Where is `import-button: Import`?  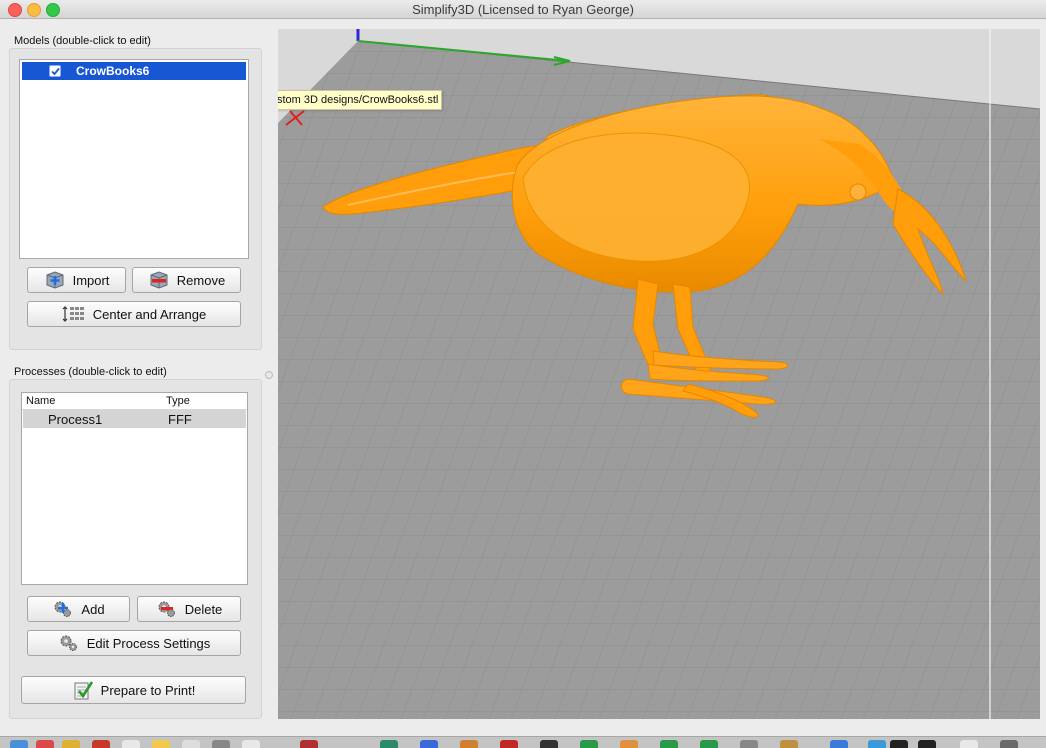 import-button: Import is located at coordinates (76, 280).